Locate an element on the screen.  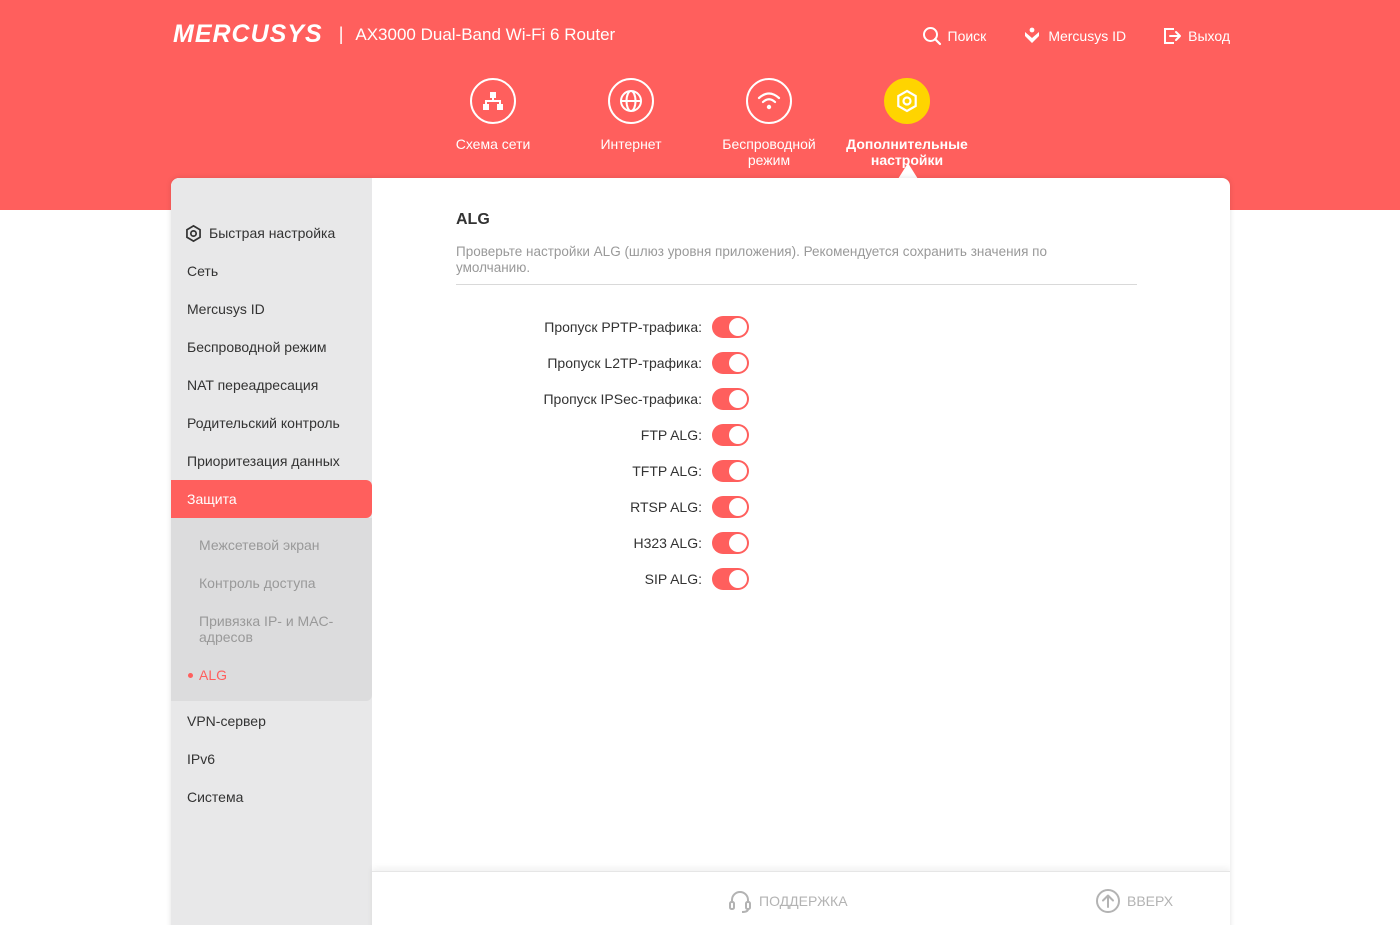
footer: ПОДДЕРЖКА ВВЕРХ is located at coordinates (801, 898).